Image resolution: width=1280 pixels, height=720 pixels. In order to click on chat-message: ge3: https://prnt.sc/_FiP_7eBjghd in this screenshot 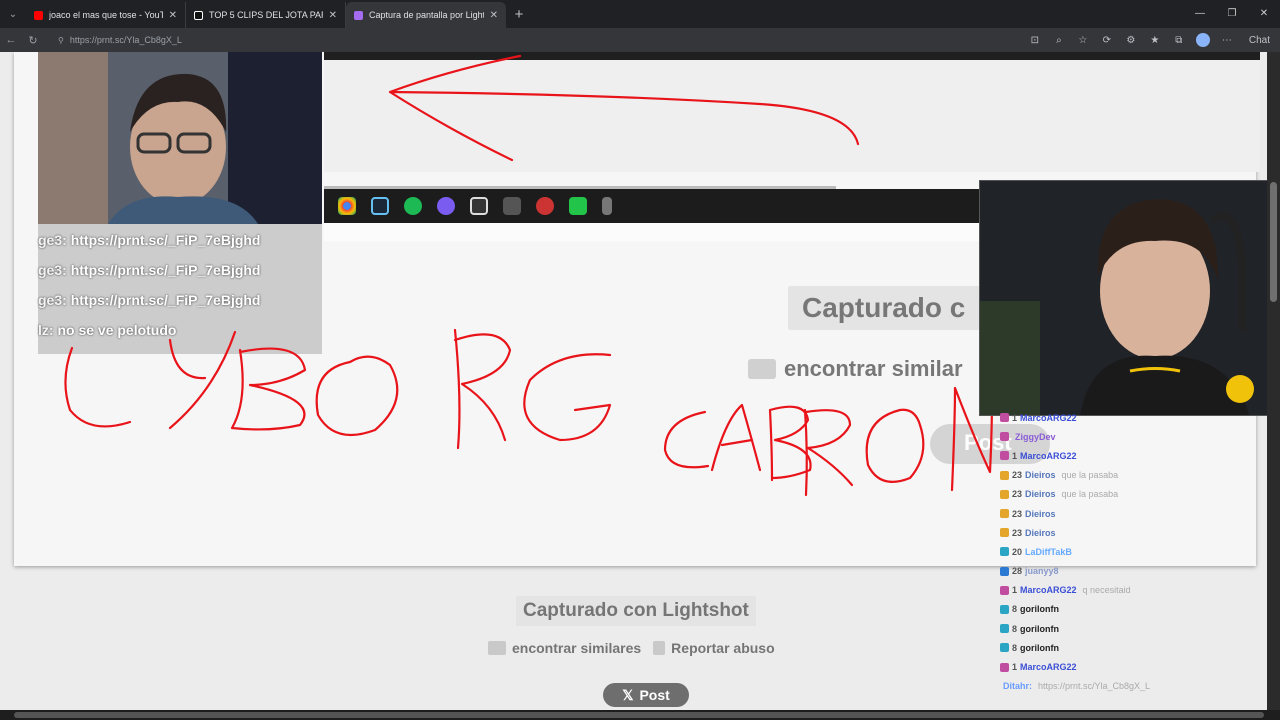, I will do `click(149, 270)`.